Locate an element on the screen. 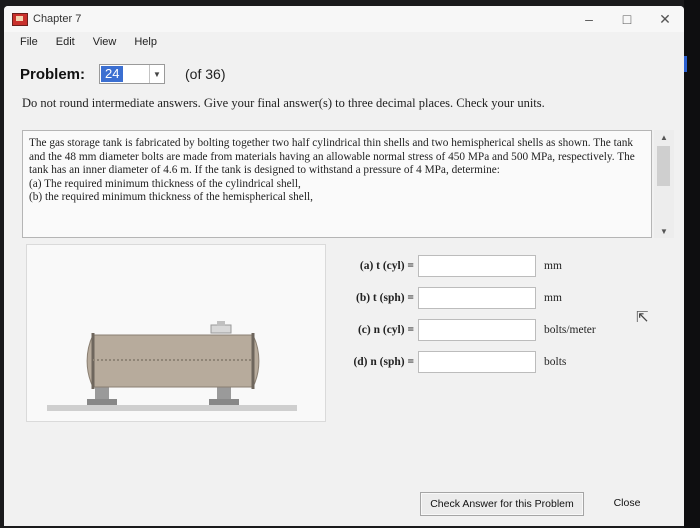 The height and width of the screenshot is (528, 700). answer-unit-a: mm is located at coordinates (553, 266).